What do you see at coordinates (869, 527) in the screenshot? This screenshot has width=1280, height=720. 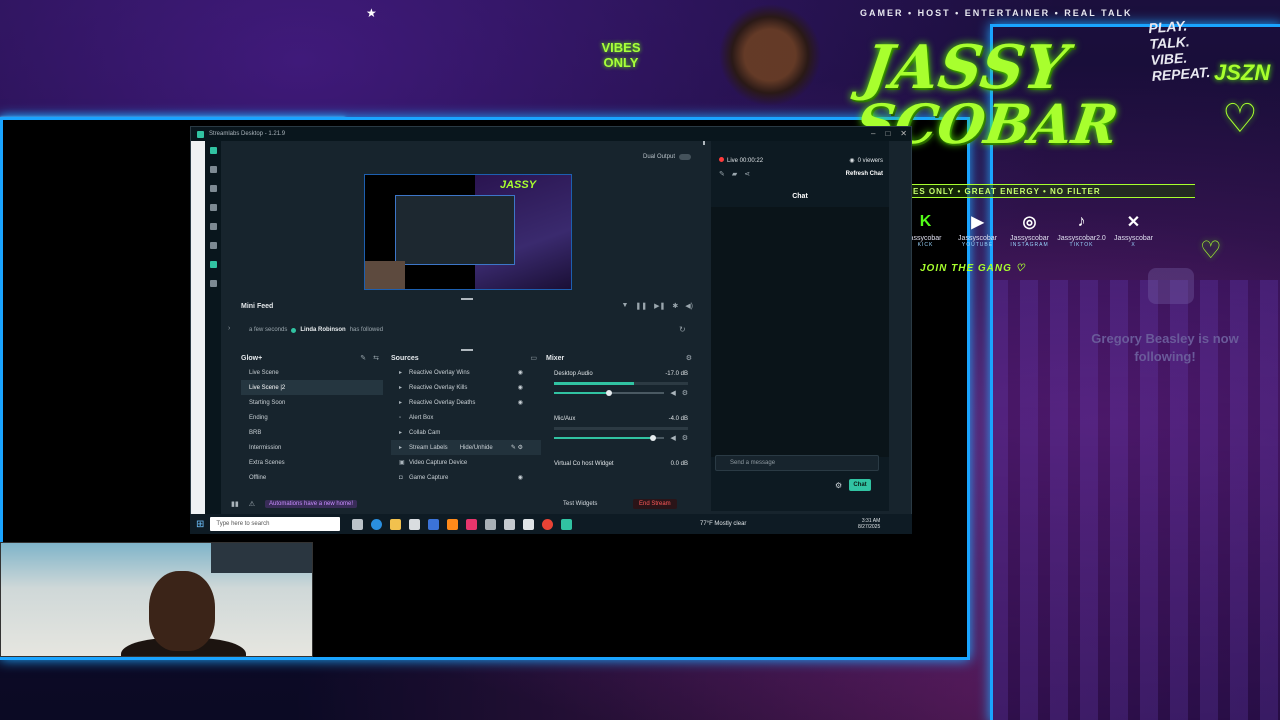 I see `clock-date: 8/27/2025` at bounding box center [869, 527].